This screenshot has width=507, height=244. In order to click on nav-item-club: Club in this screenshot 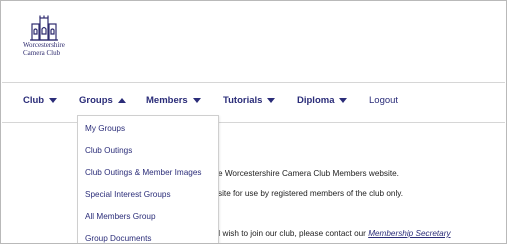, I will do `click(40, 100)`.